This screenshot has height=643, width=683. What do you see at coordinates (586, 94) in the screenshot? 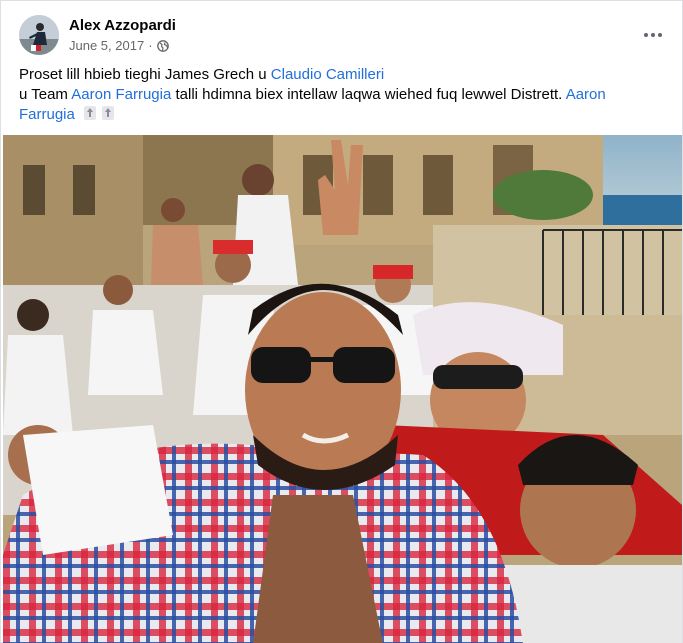
I see `tag-aaron-farrugia-2: Aaron` at bounding box center [586, 94].